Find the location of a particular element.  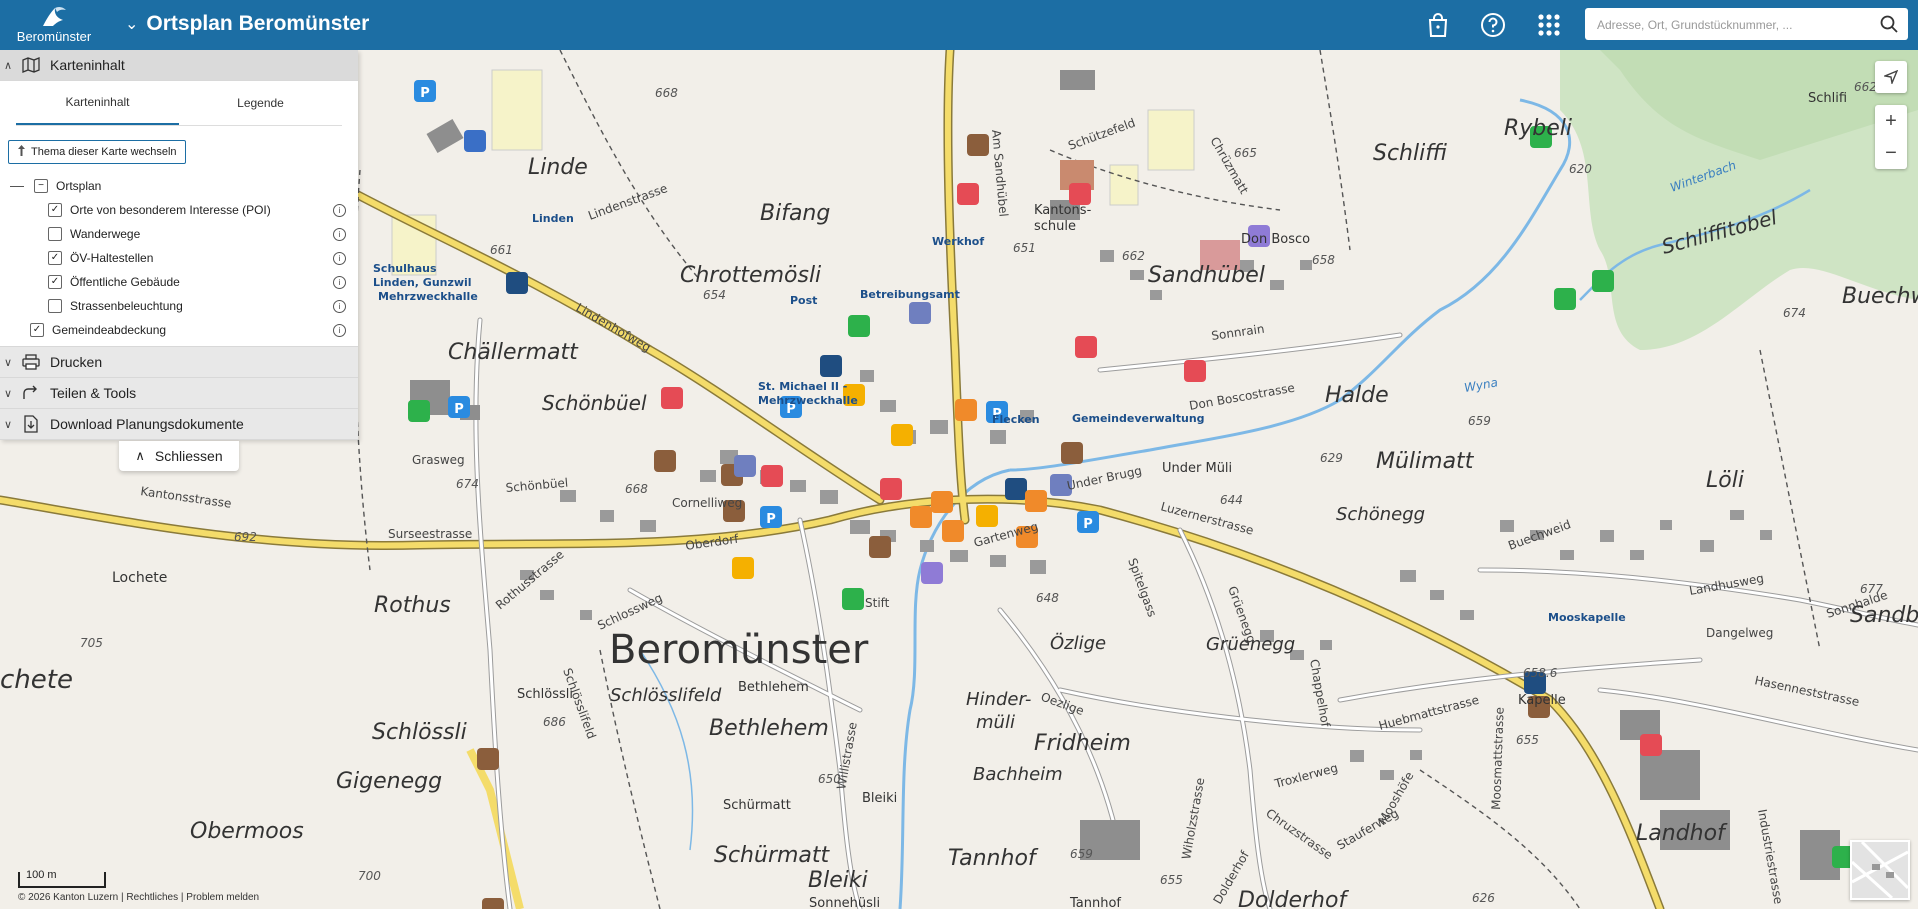

svg-text: 651 is located at coordinates (1024, 248).